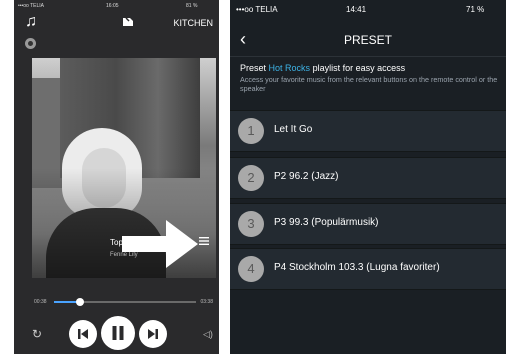 The image size is (520, 354). What do you see at coordinates (293, 129) in the screenshot?
I see `preset-label: Let It Go` at bounding box center [293, 129].